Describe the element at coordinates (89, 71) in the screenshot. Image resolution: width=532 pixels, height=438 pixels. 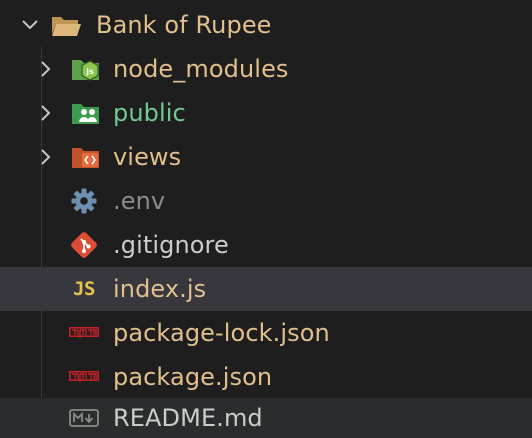
I see `svg-text: js` at that location.